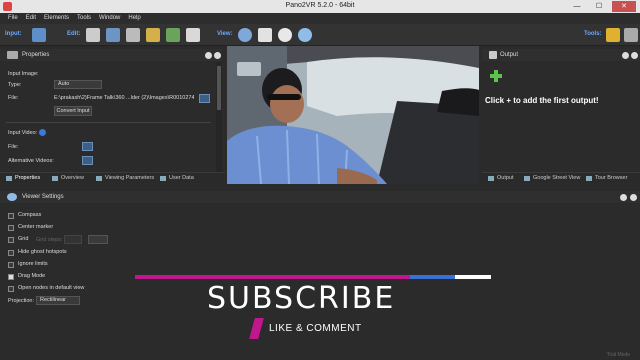 The height and width of the screenshot is (360, 640). Describe the element at coordinates (134, 18) in the screenshot. I see `menu-help: Help` at that location.